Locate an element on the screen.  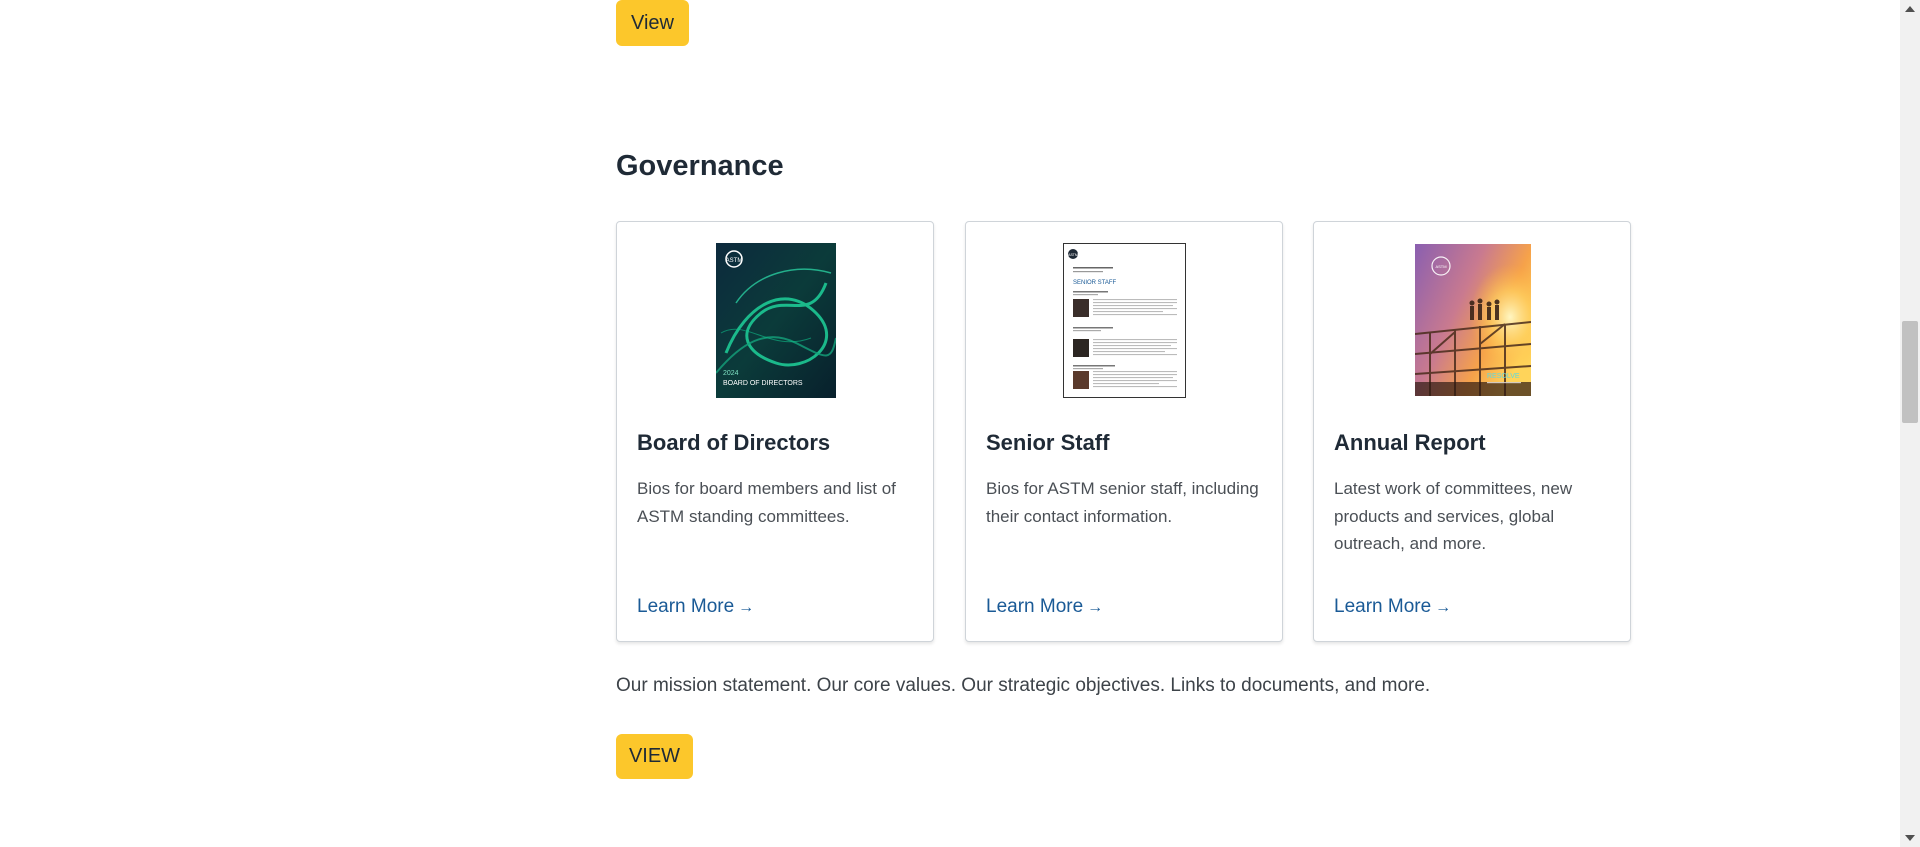
scrollbar-thumb is located at coordinates (1910, 372).